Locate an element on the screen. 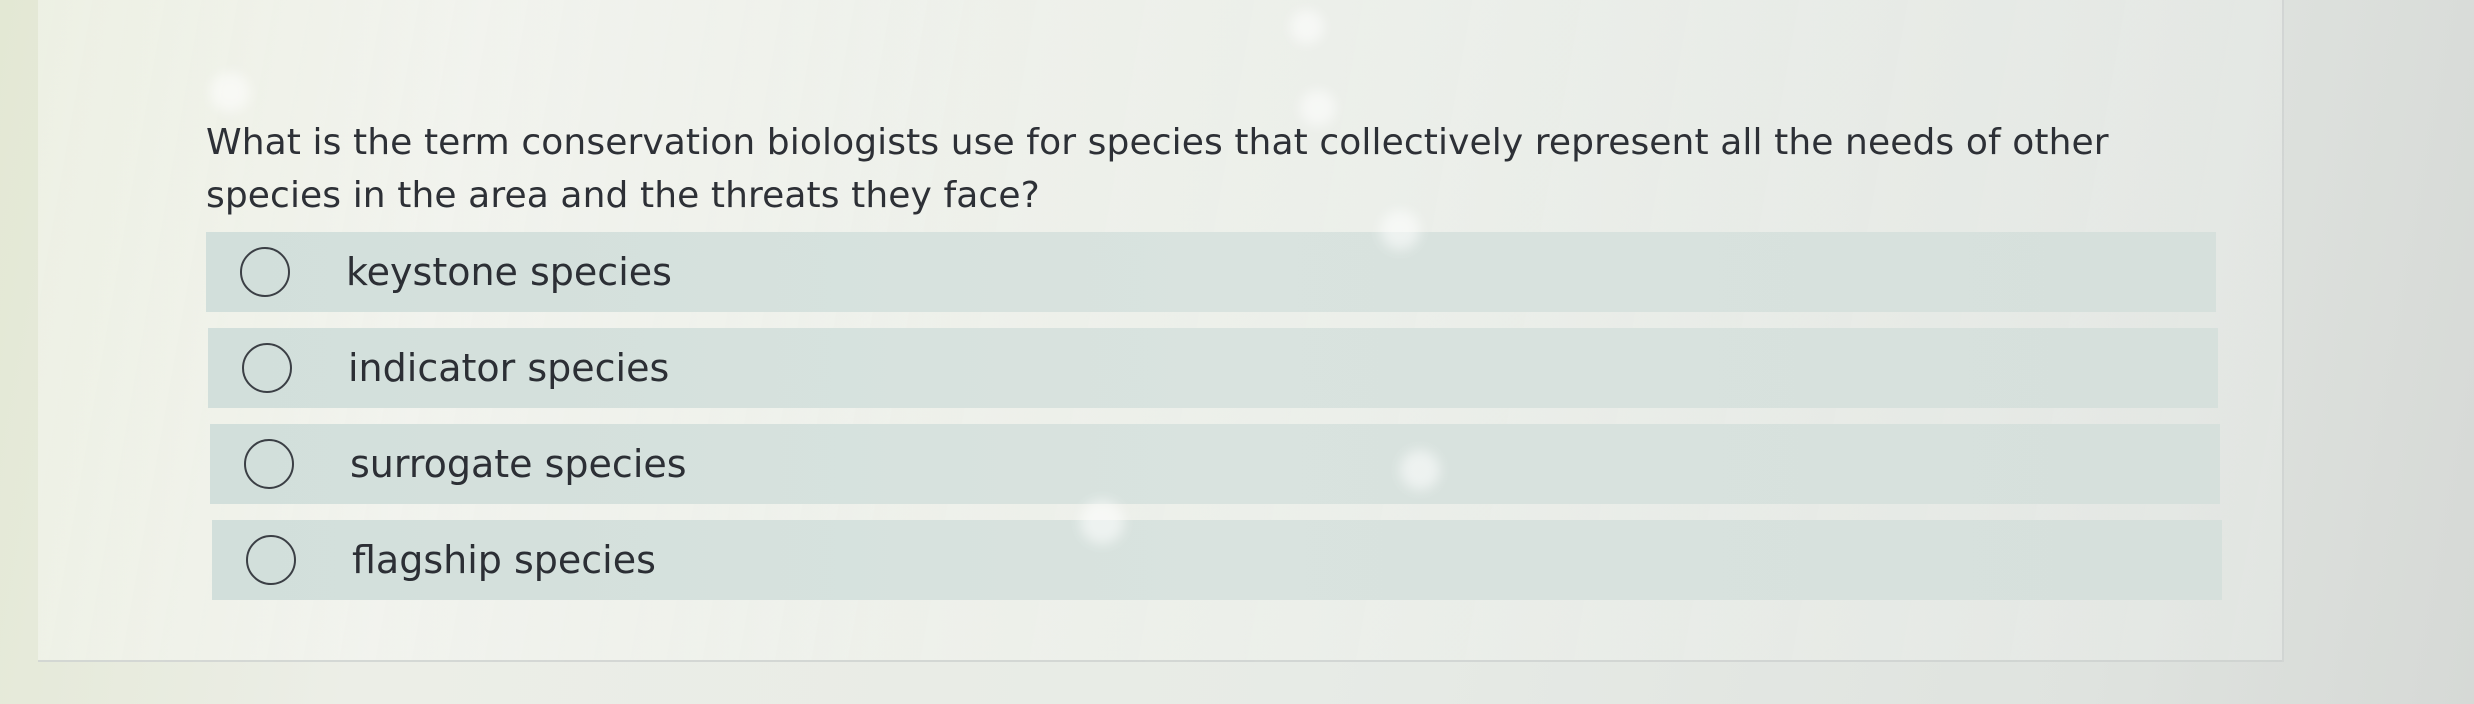 This screenshot has width=2474, height=704. option-label: keystone species is located at coordinates (509, 272).